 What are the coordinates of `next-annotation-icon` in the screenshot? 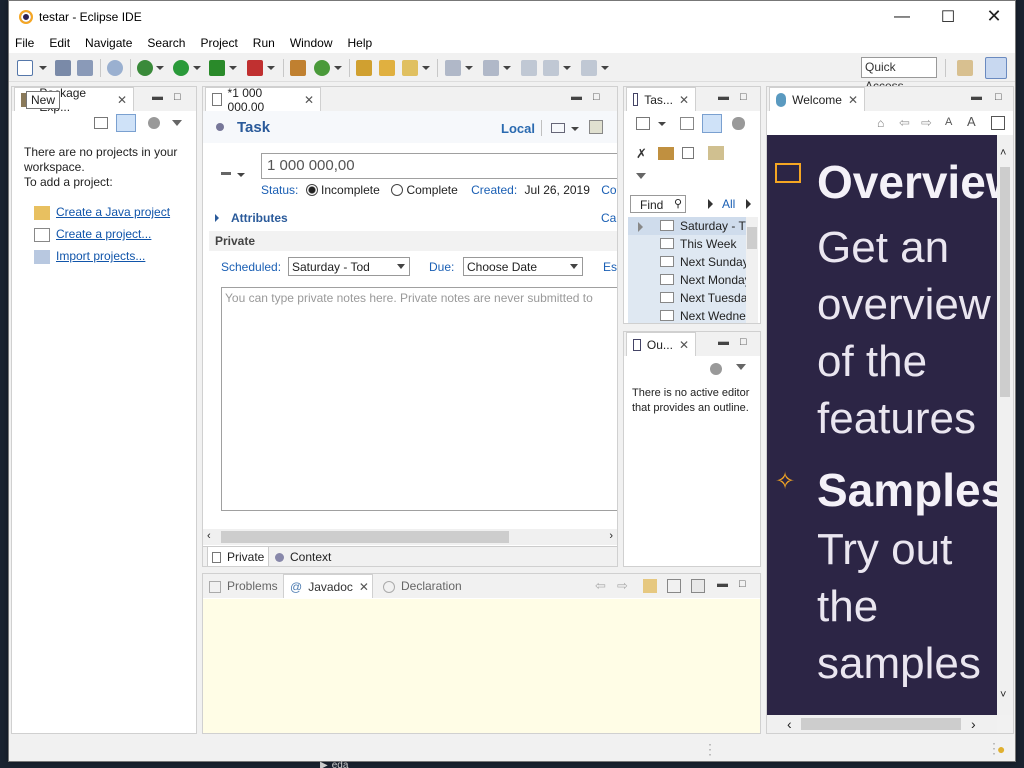 It's located at (453, 68).